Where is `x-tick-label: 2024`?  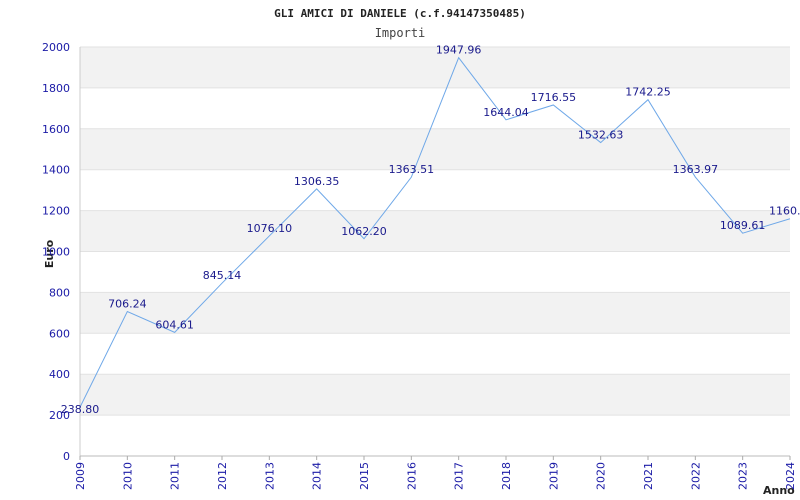
x-tick-label: 2024 is located at coordinates (790, 476).